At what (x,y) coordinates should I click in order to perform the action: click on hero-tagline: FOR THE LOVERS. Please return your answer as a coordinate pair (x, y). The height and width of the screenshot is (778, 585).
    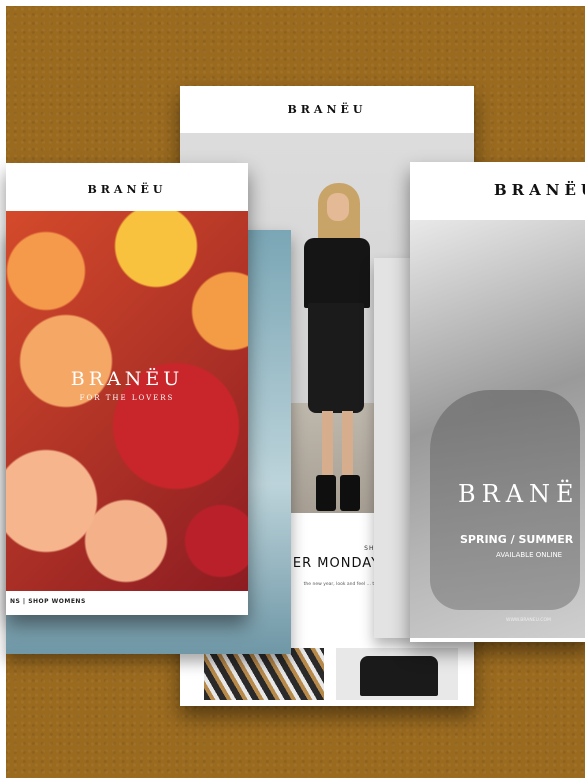
    Looking at the image, I should click on (127, 398).